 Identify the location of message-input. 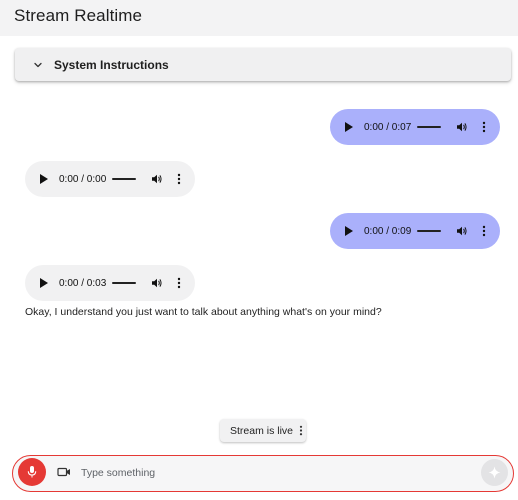
(271, 473).